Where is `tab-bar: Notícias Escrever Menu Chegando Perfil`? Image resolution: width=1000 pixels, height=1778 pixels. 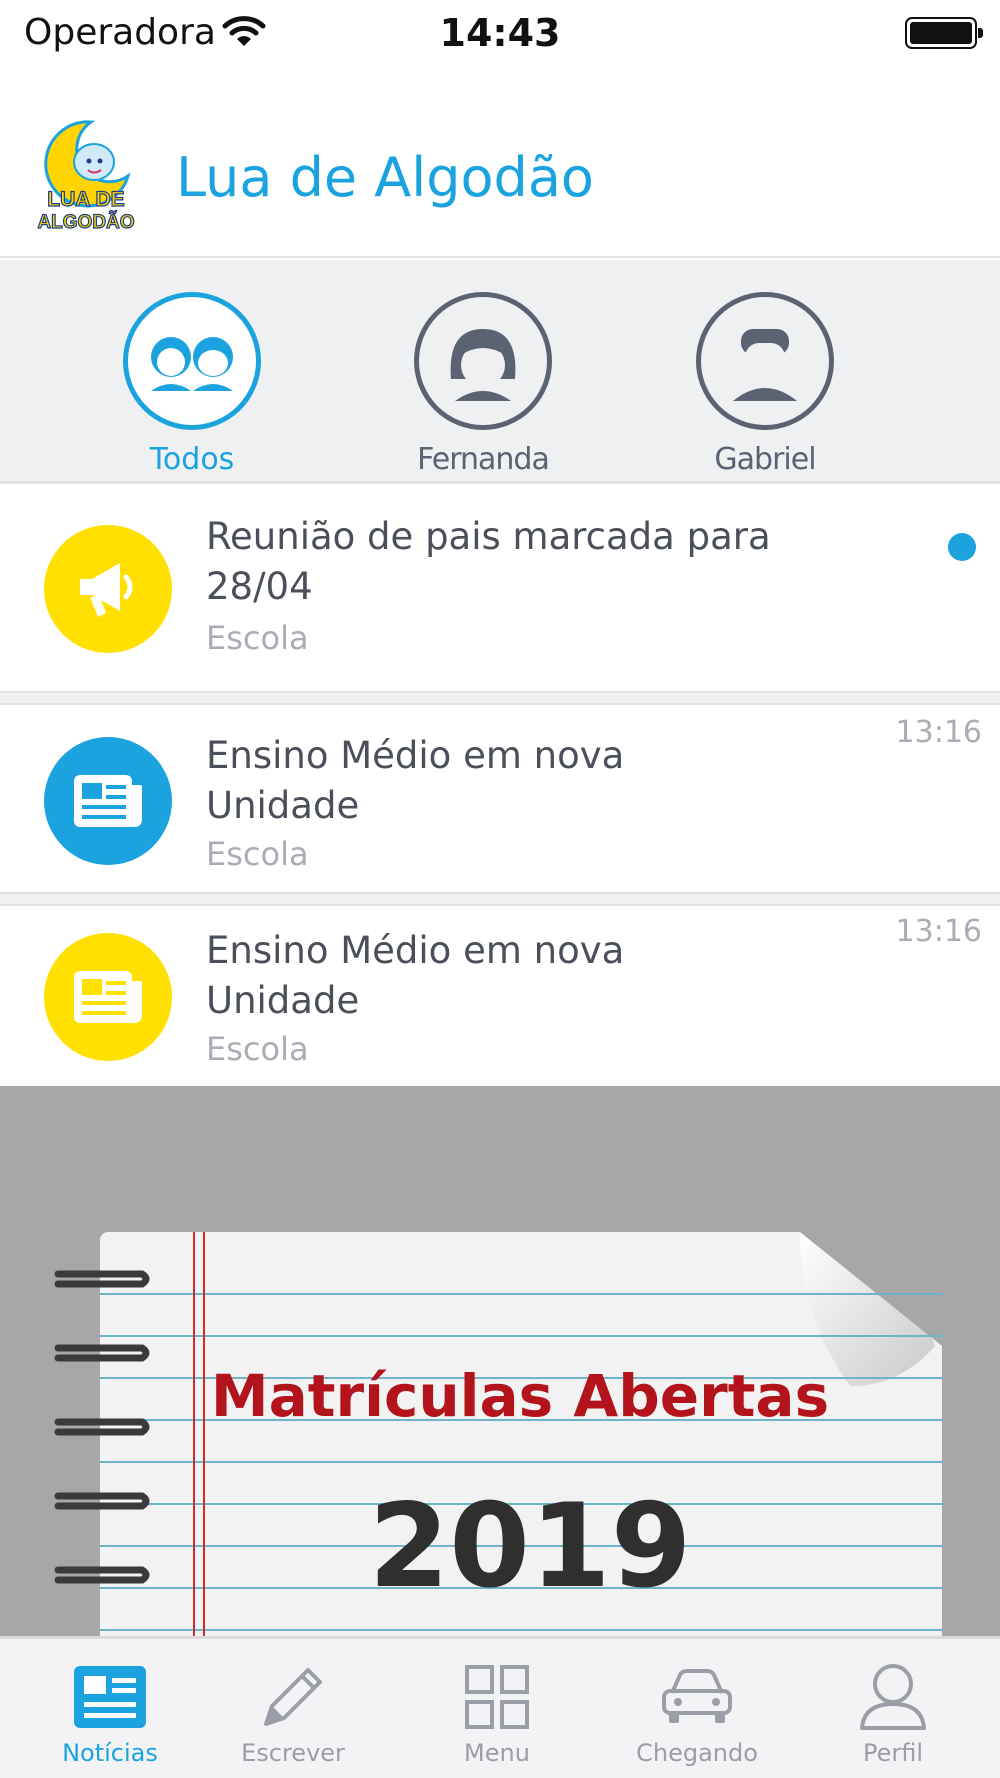 tab-bar: Notícias Escrever Menu Chegando Perfil is located at coordinates (500, 1707).